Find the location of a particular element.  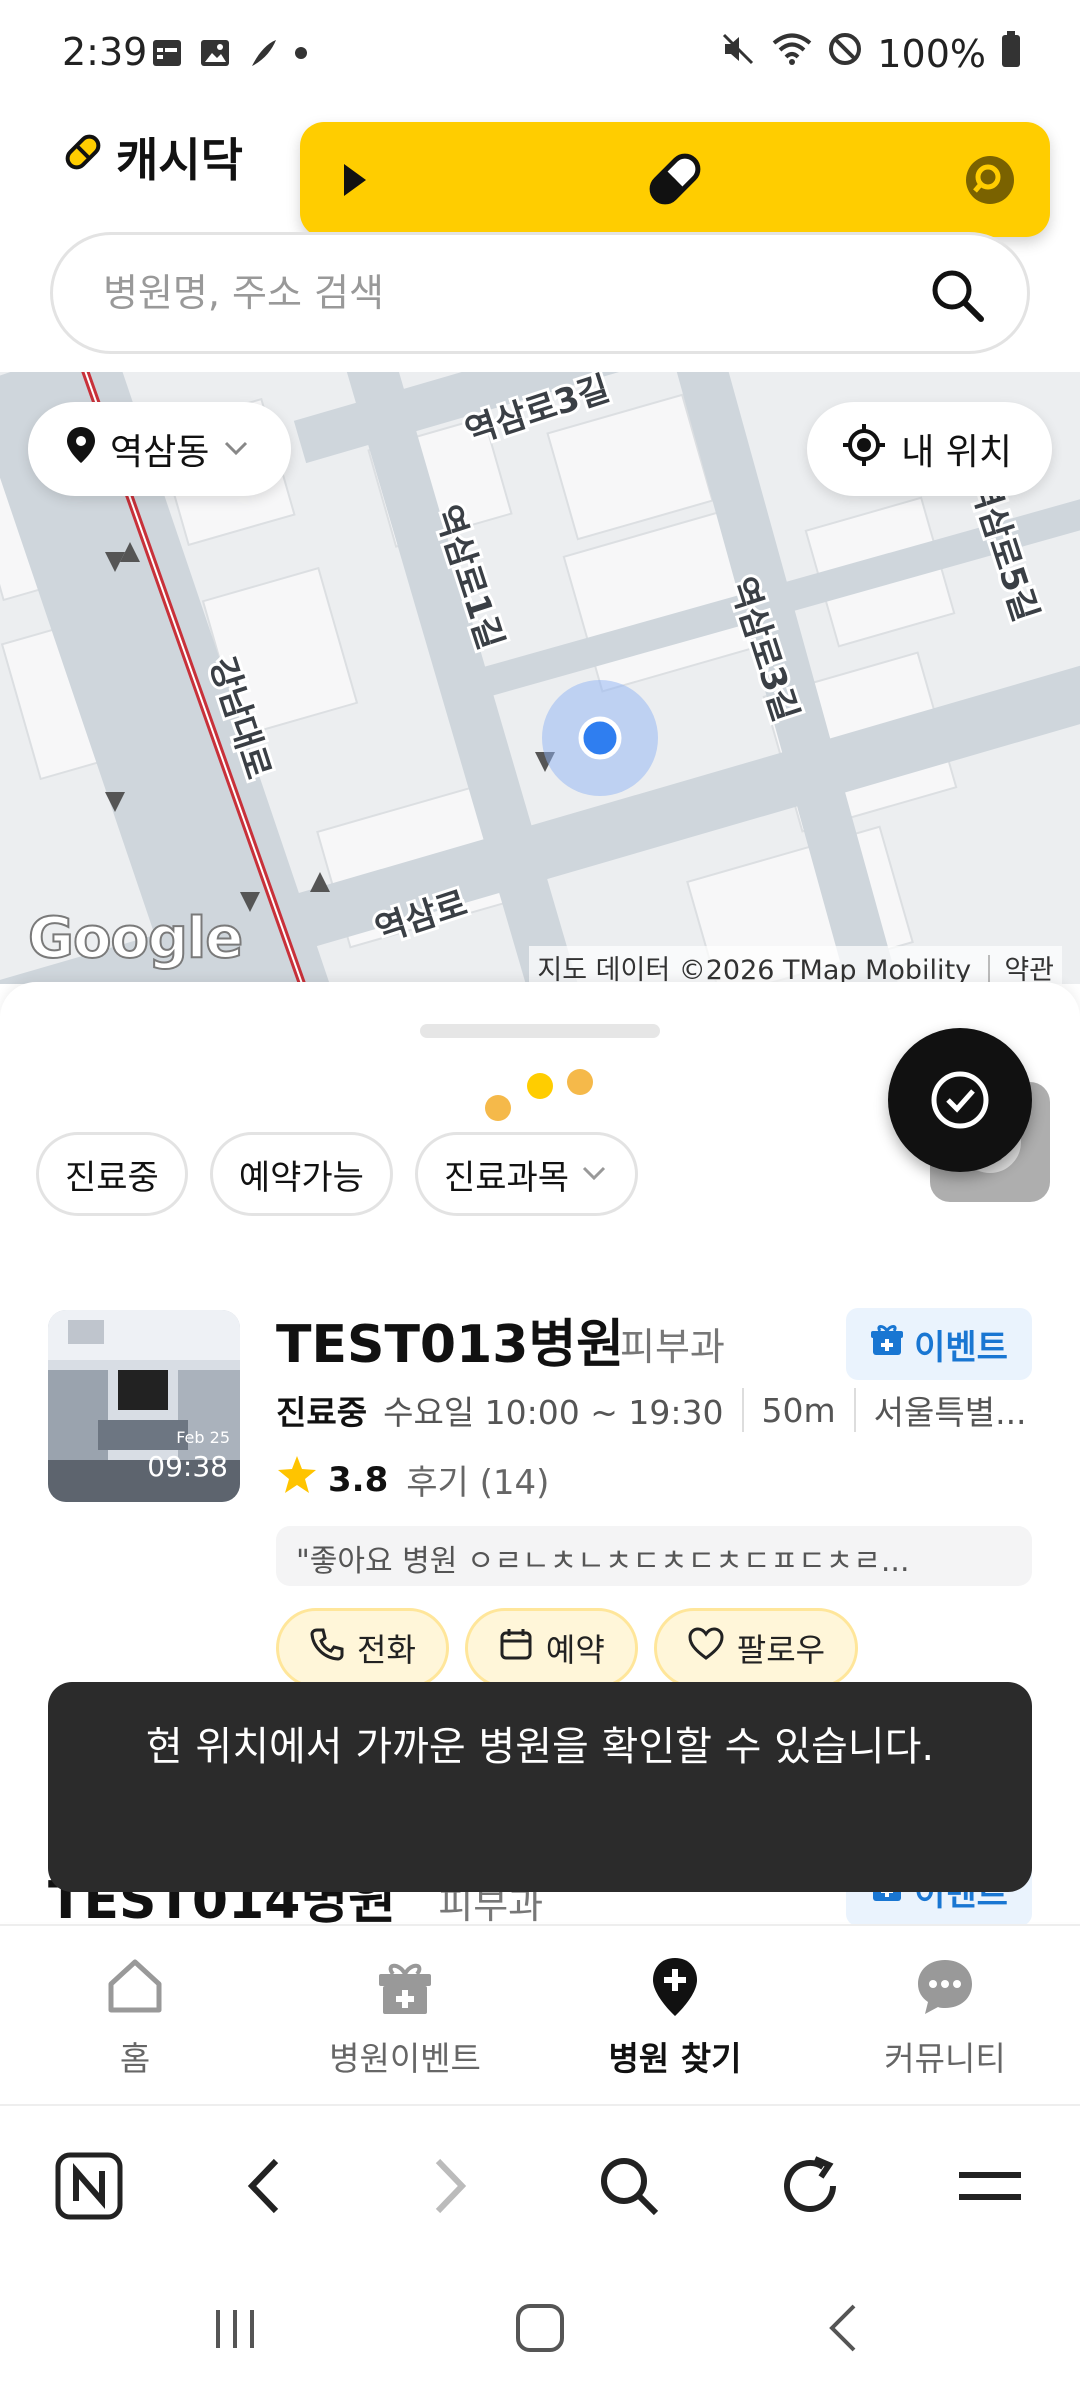

nav-hospital-events: 병원이벤트 is located at coordinates (405, 2017).